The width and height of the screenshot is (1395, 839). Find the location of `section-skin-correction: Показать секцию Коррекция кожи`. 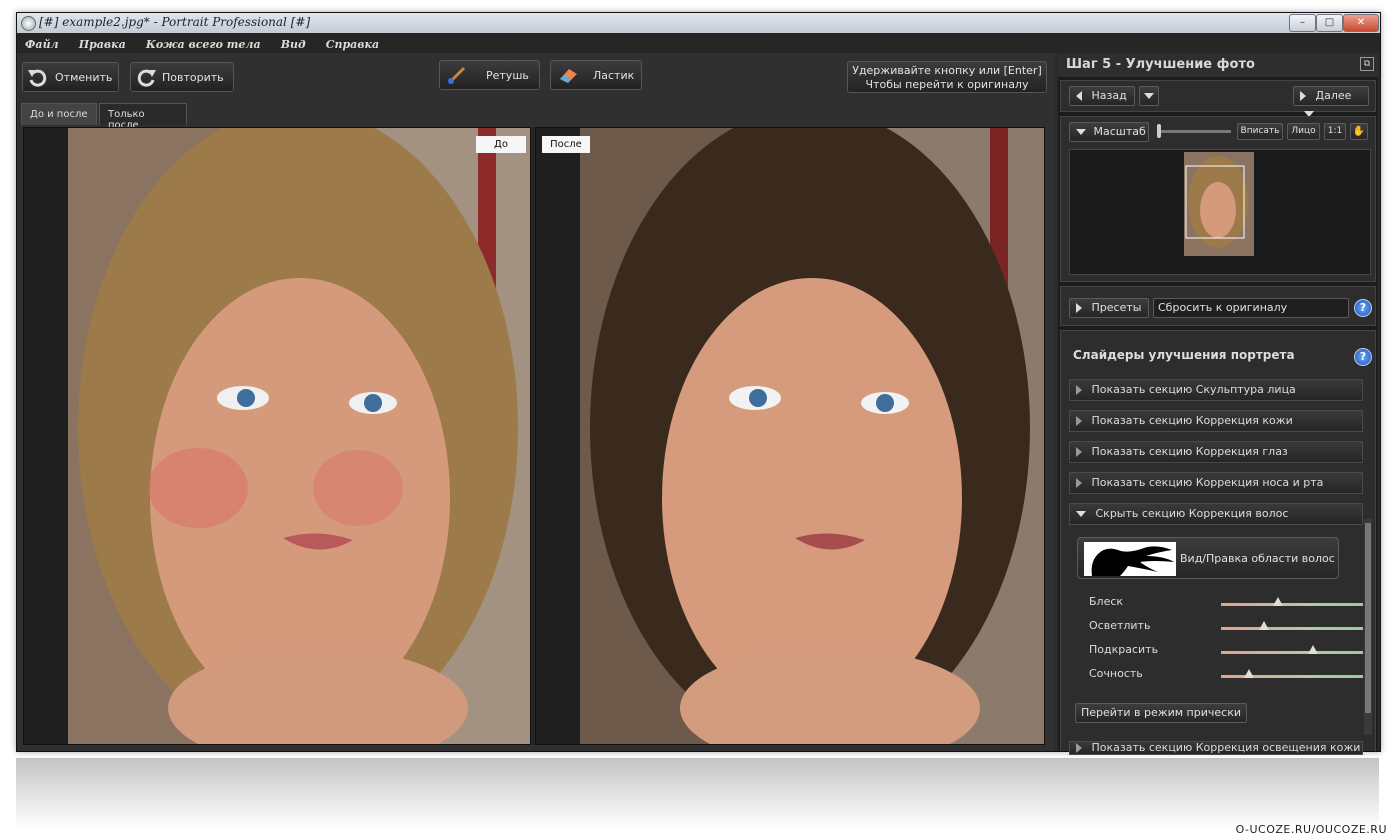

section-skin-correction: Показать секцию Коррекция кожи is located at coordinates (1216, 421).